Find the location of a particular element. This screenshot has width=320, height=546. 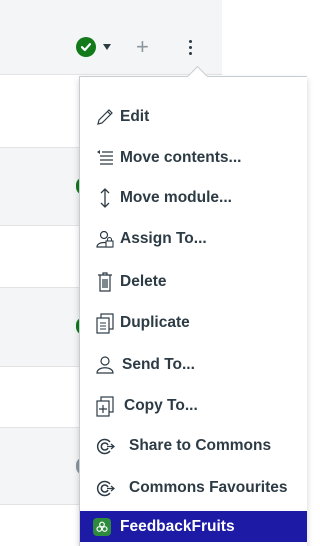

plus-icon: + is located at coordinates (142, 46).